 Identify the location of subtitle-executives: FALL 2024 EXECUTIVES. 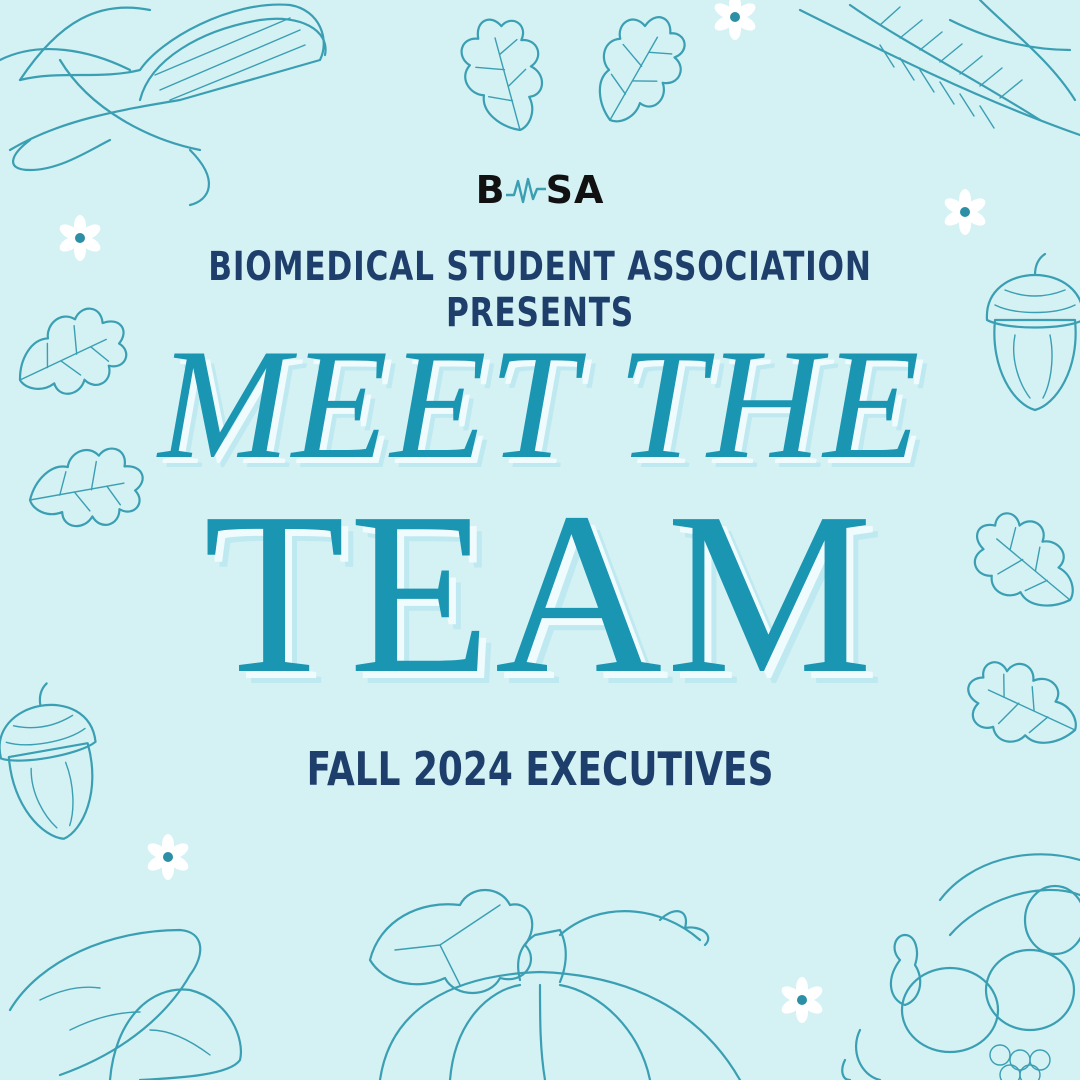
(540, 769).